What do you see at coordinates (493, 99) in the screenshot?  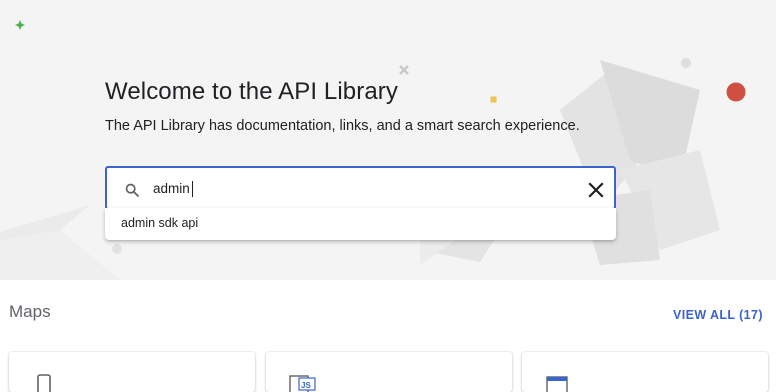 I see `square-decoration` at bounding box center [493, 99].